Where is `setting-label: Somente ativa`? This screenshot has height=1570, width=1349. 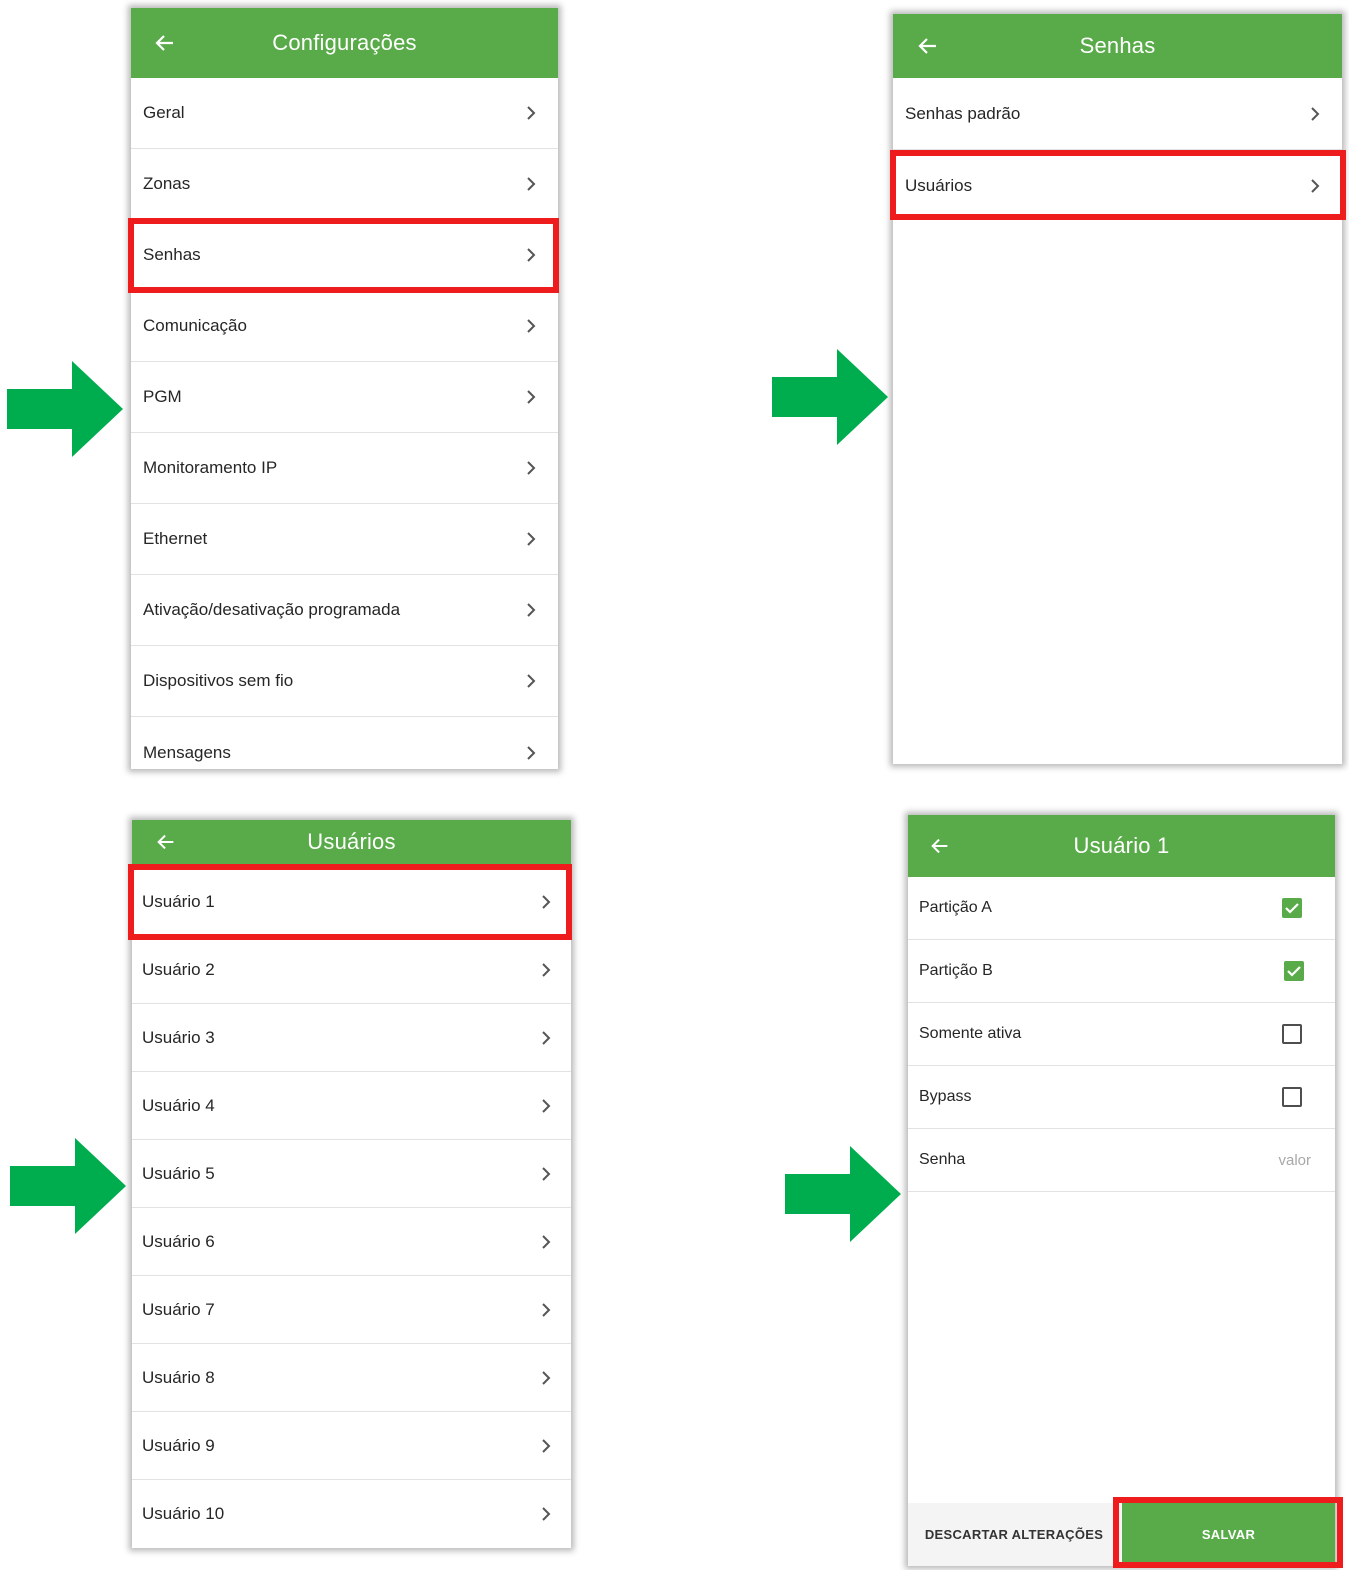 setting-label: Somente ativa is located at coordinates (970, 1033).